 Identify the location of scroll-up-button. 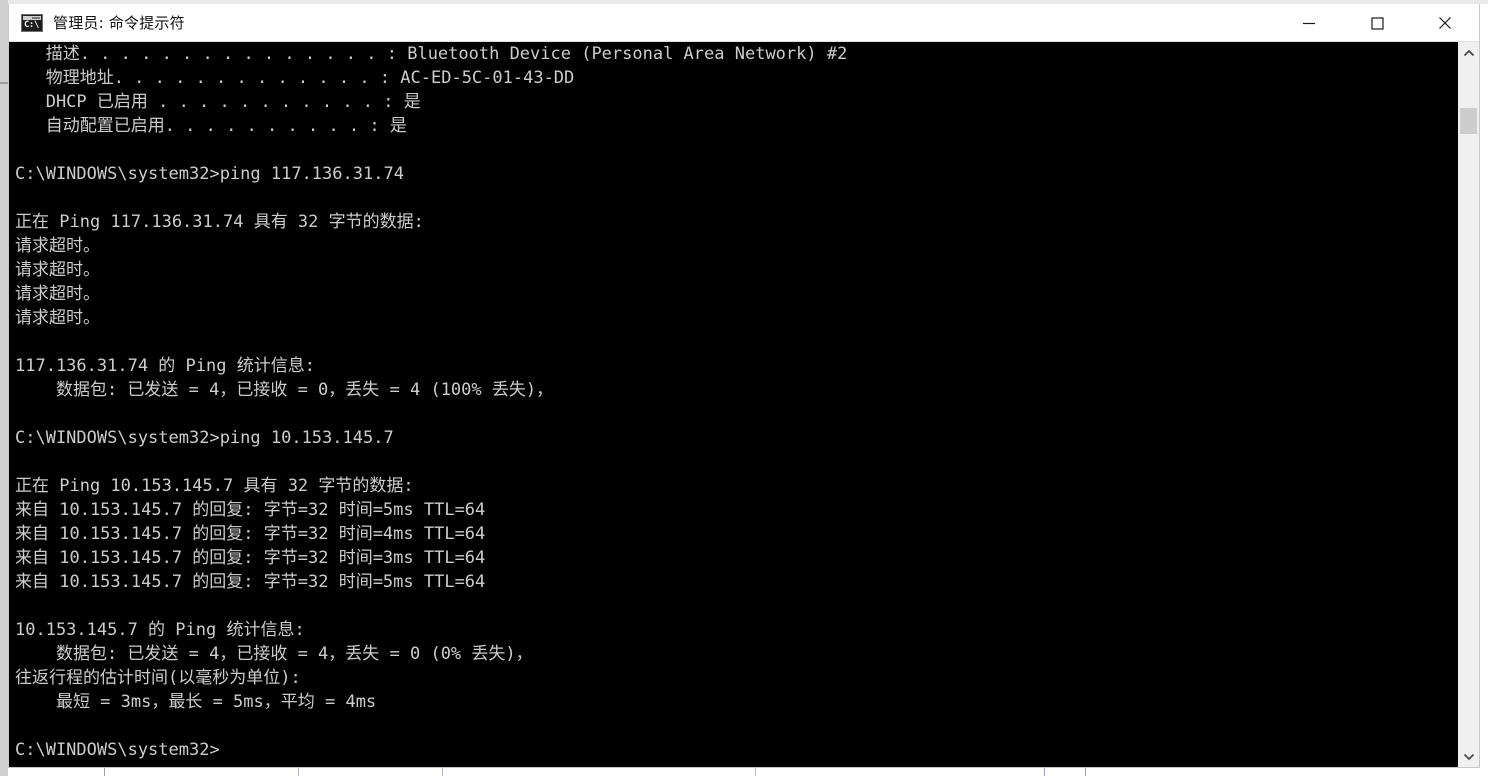
(1468, 53).